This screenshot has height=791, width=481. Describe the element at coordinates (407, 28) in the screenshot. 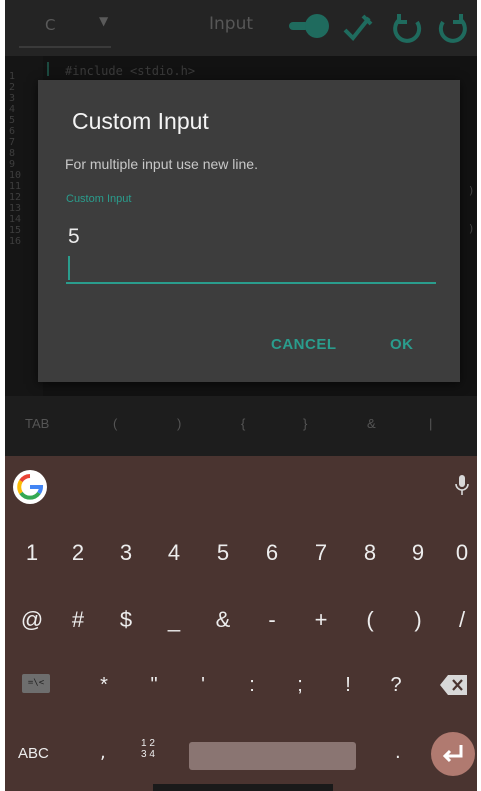

I see `undo-icon` at that location.